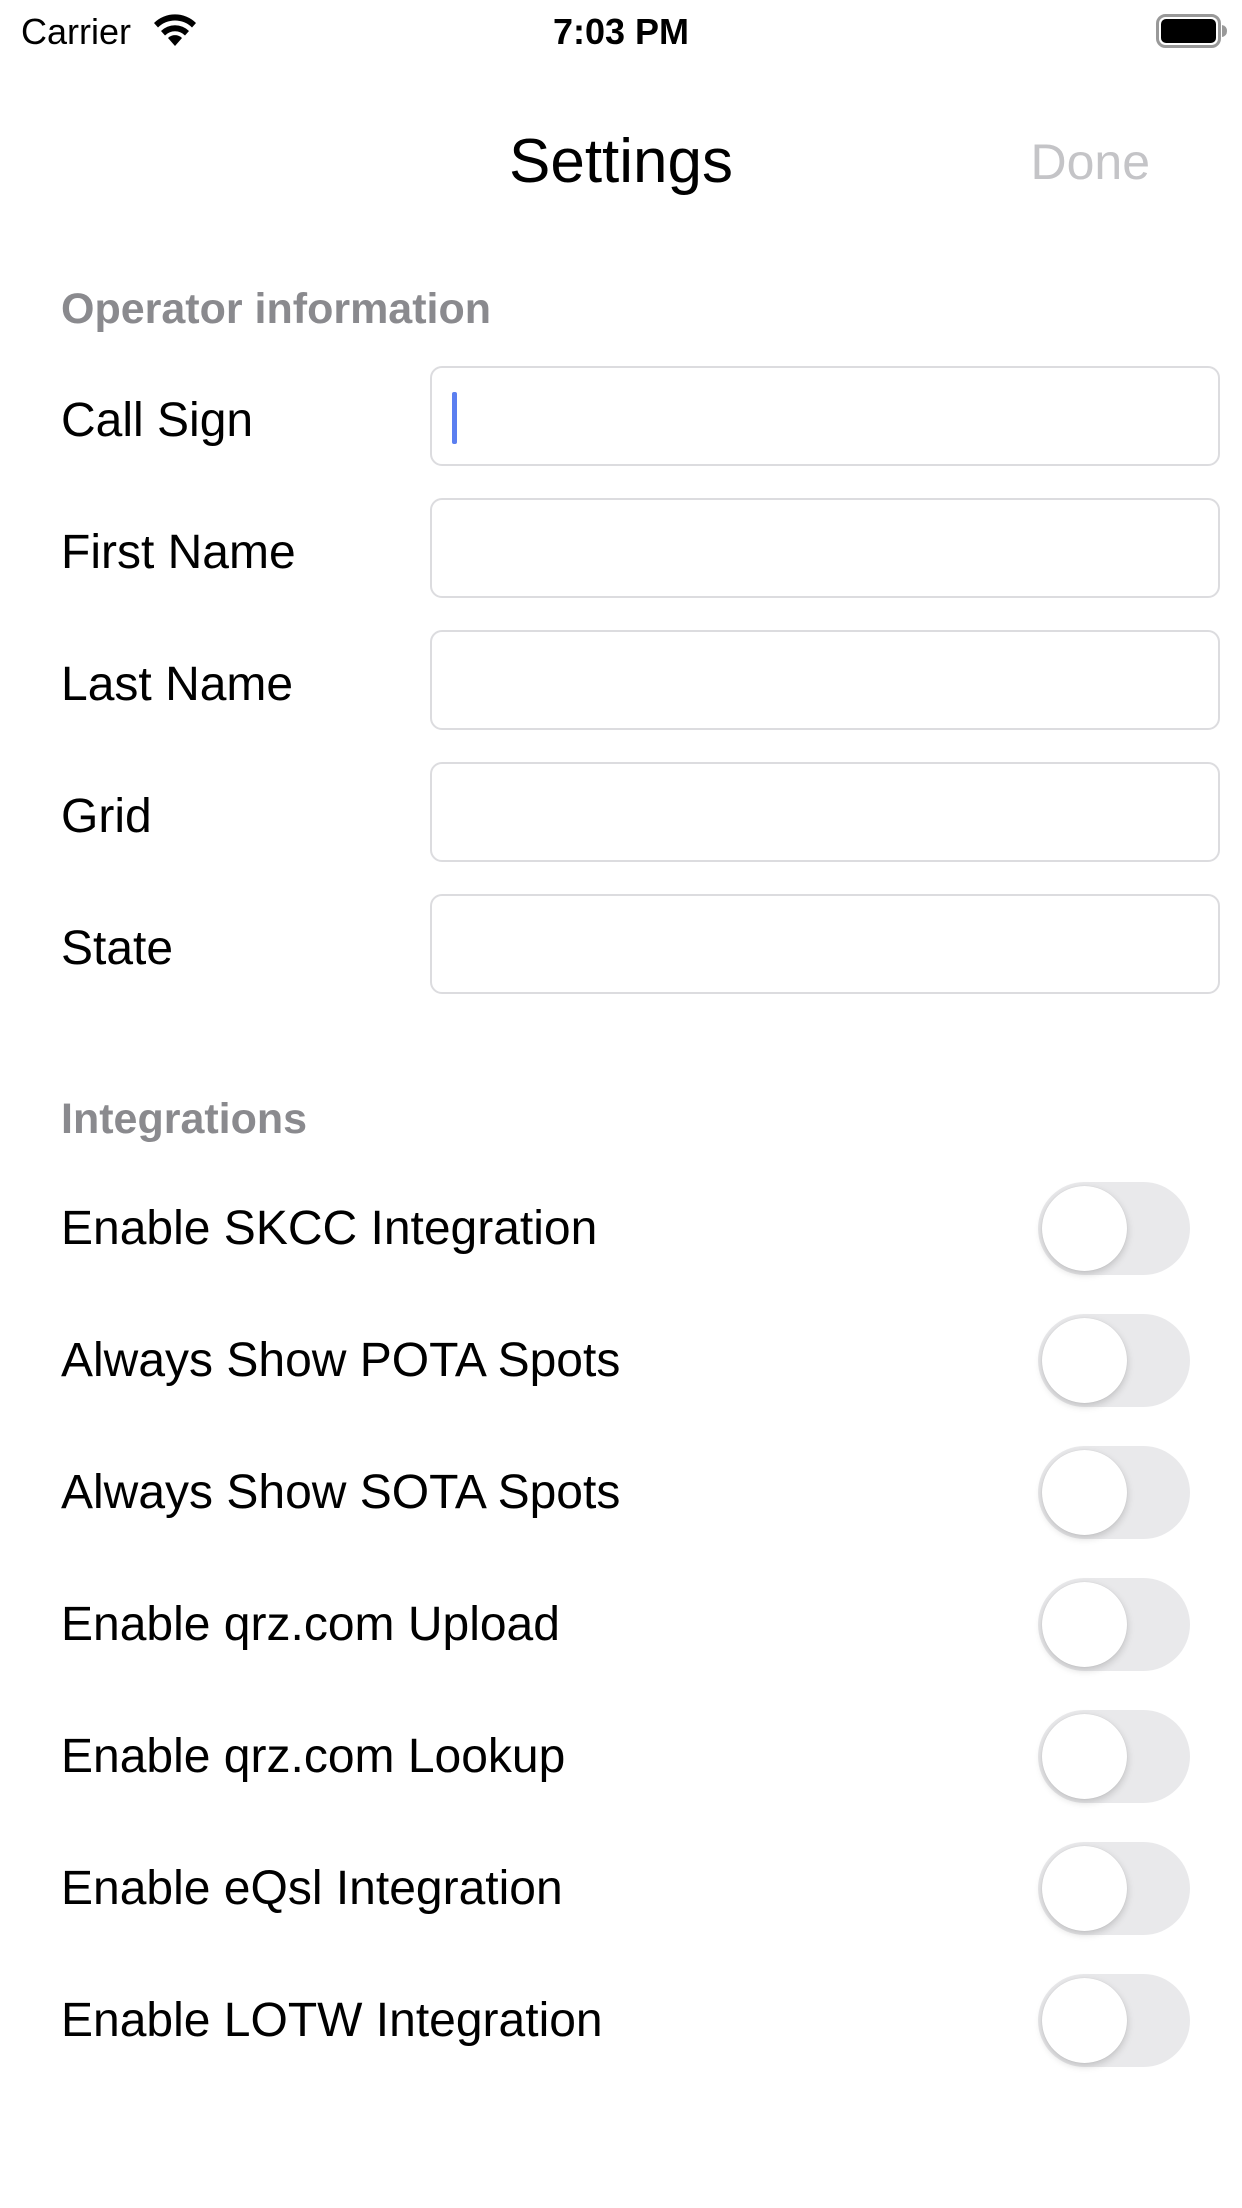 The image size is (1242, 2208). What do you see at coordinates (1191, 31) in the screenshot?
I see `battery-icon` at bounding box center [1191, 31].